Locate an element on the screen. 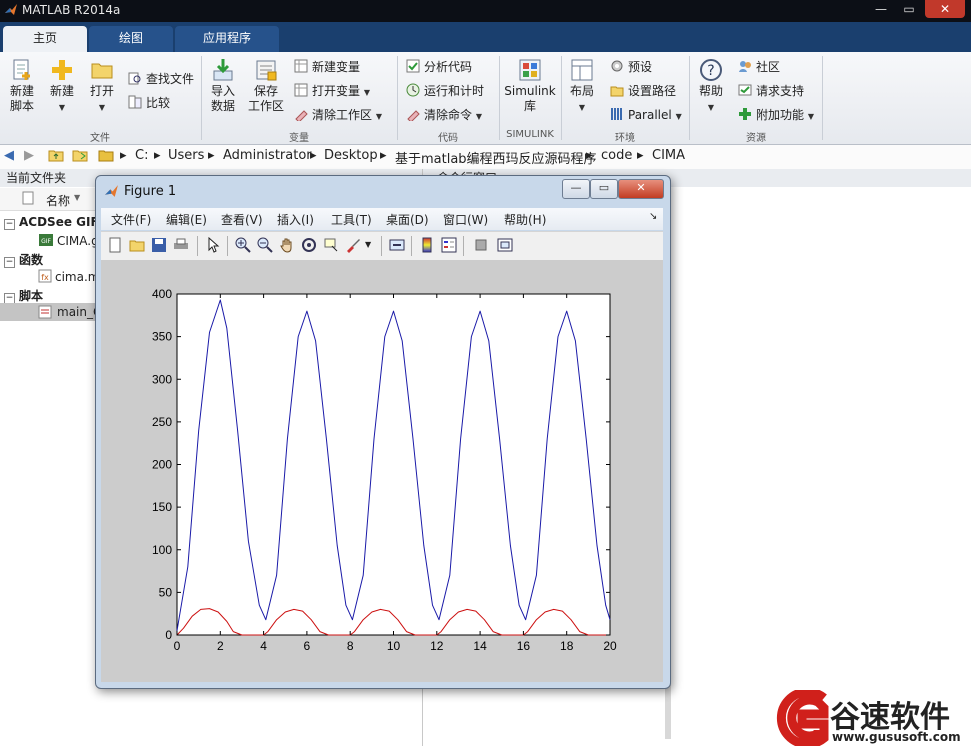 This screenshot has height=746, width=971. preferences-button: 预设 is located at coordinates (631, 67).